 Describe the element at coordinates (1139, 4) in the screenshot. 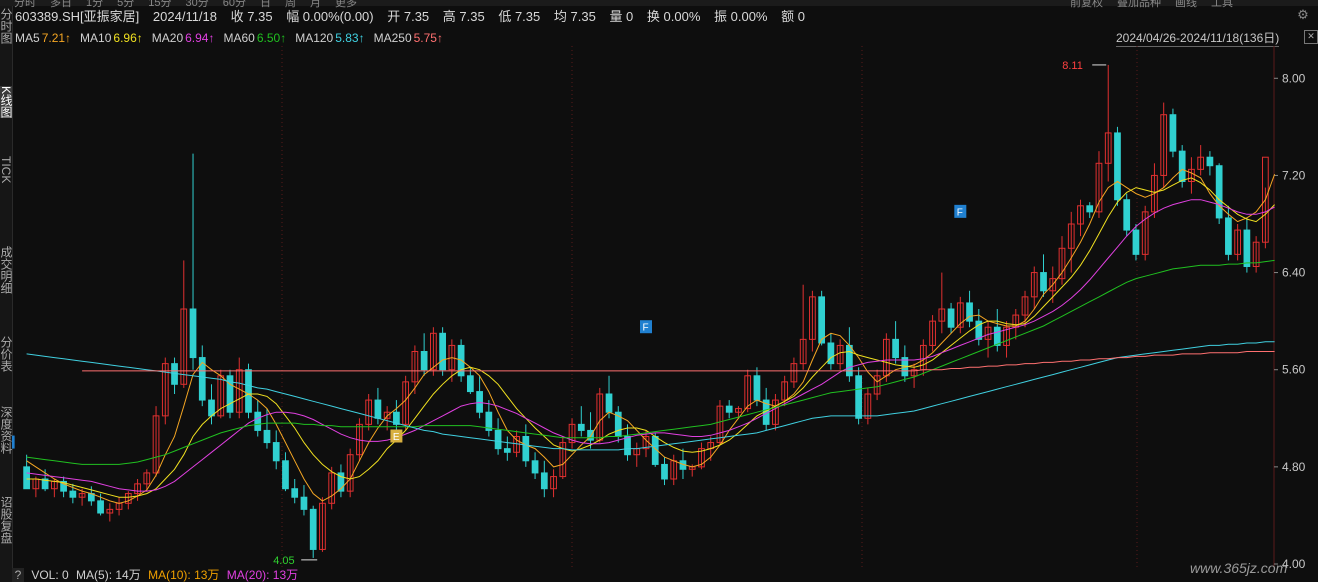

I see `toolbar-item-1: 叠加品种` at that location.